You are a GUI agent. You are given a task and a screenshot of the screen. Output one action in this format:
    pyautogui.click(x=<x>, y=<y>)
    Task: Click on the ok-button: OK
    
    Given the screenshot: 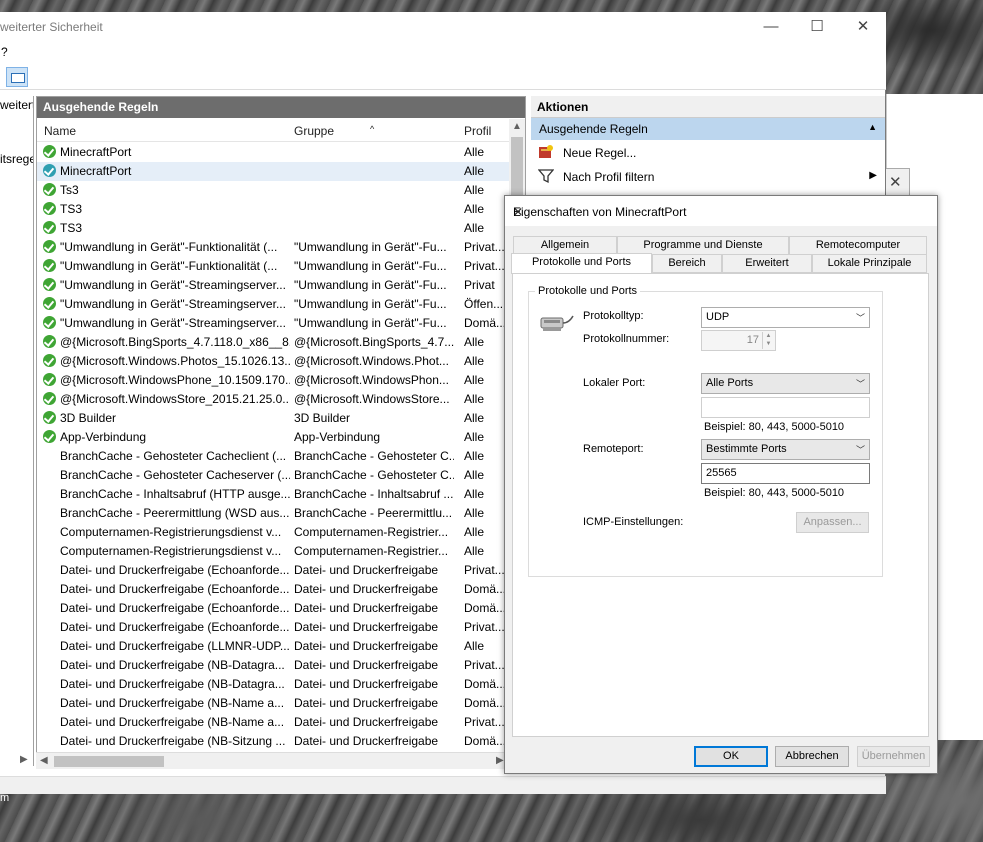 What is the action you would take?
    pyautogui.click(x=731, y=756)
    